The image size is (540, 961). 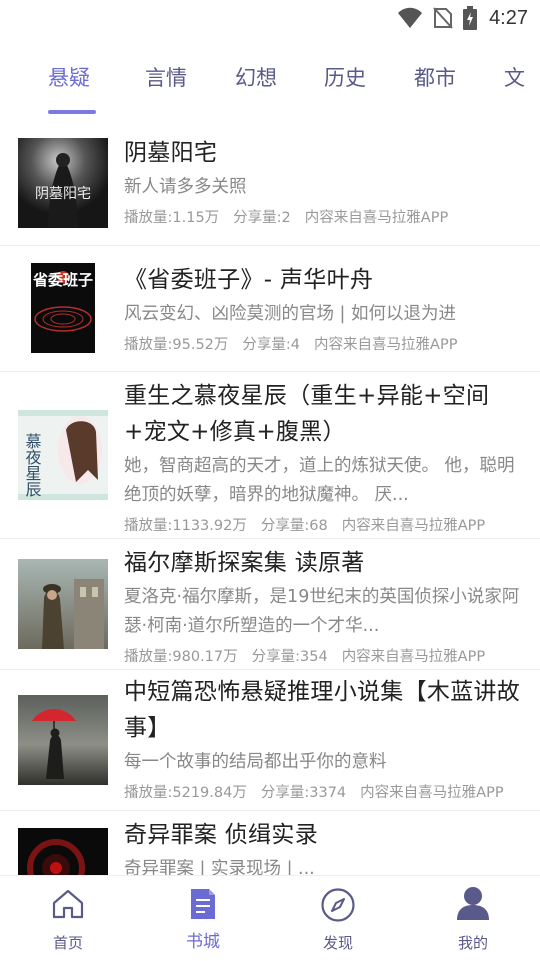 I want to click on book-meta: 播放量:1.15万 分享量:2 内容来自喜马拉雅APP, so click(x=328, y=216).